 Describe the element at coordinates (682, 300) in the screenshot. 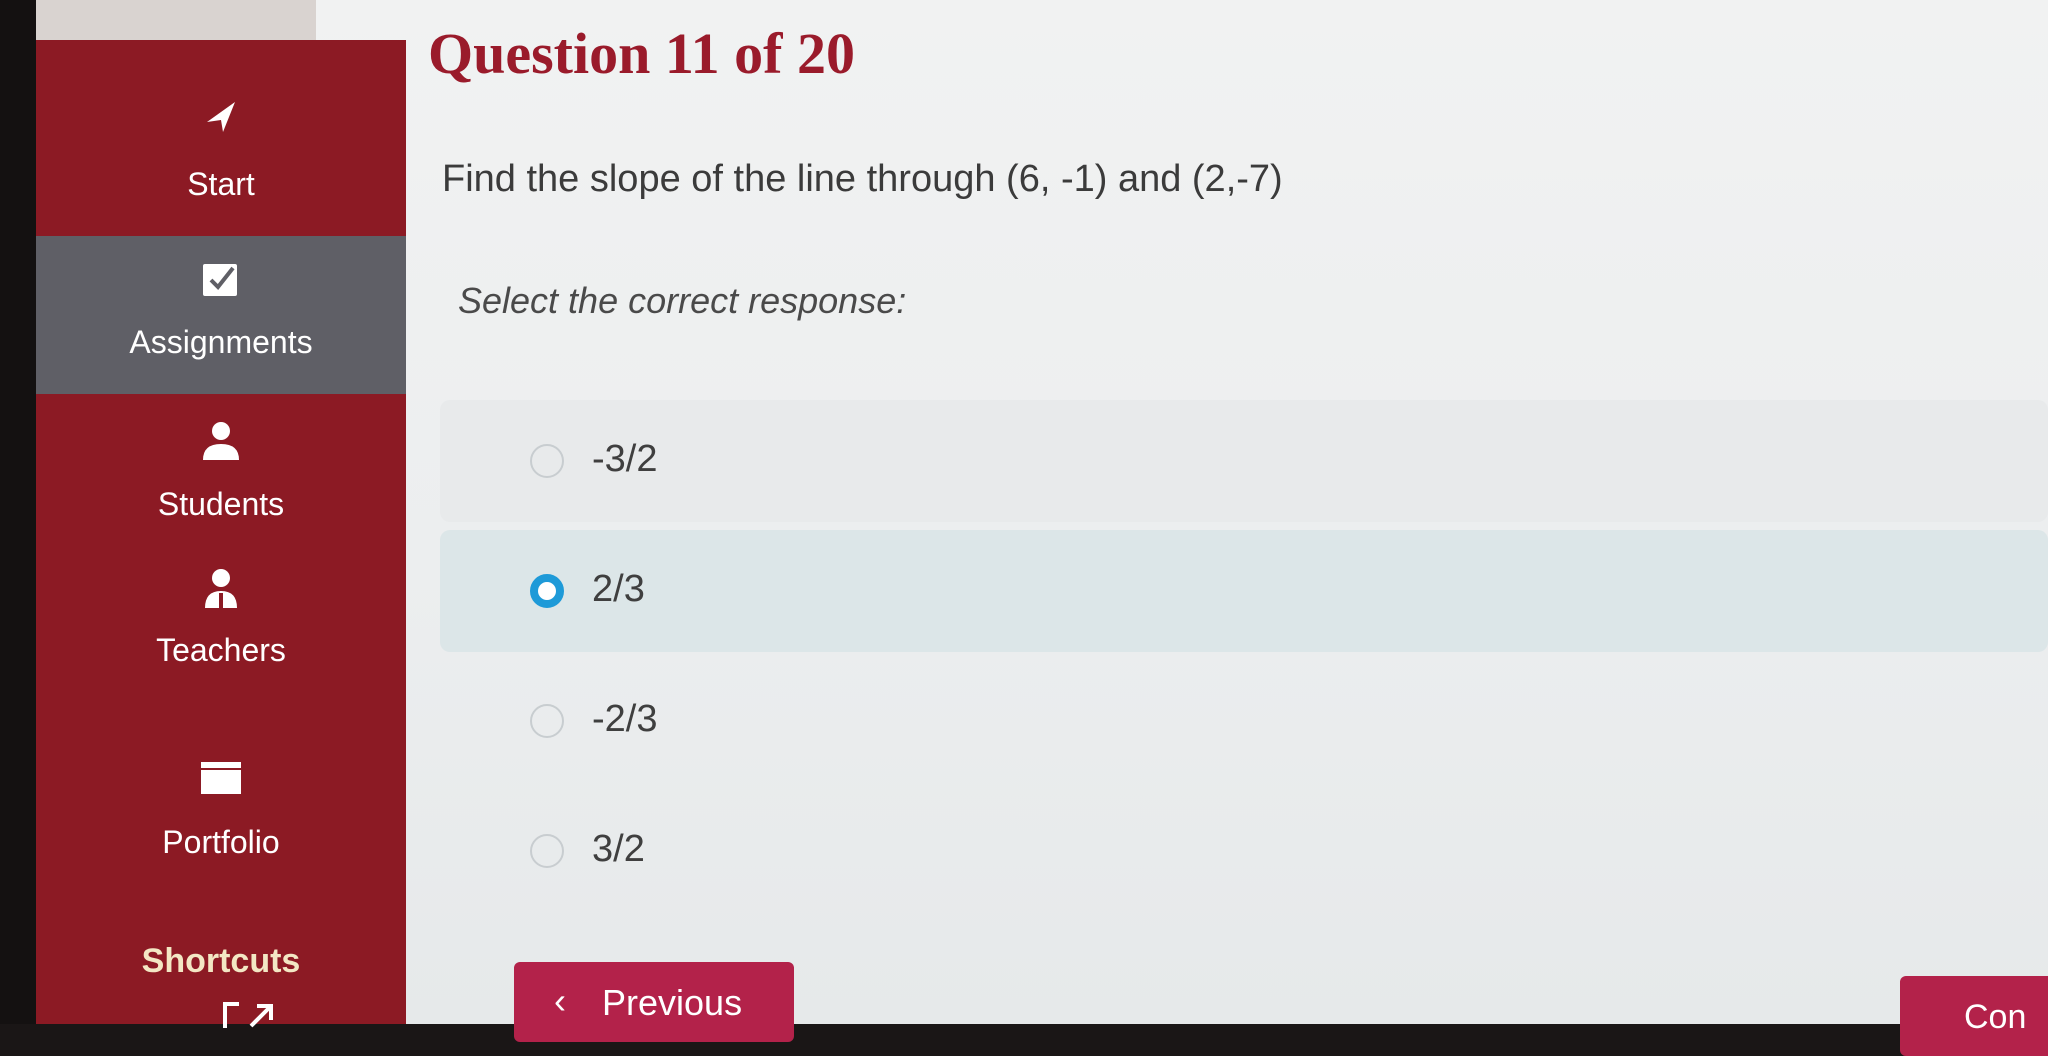

I see `instruction-text: Select the correct response:` at that location.